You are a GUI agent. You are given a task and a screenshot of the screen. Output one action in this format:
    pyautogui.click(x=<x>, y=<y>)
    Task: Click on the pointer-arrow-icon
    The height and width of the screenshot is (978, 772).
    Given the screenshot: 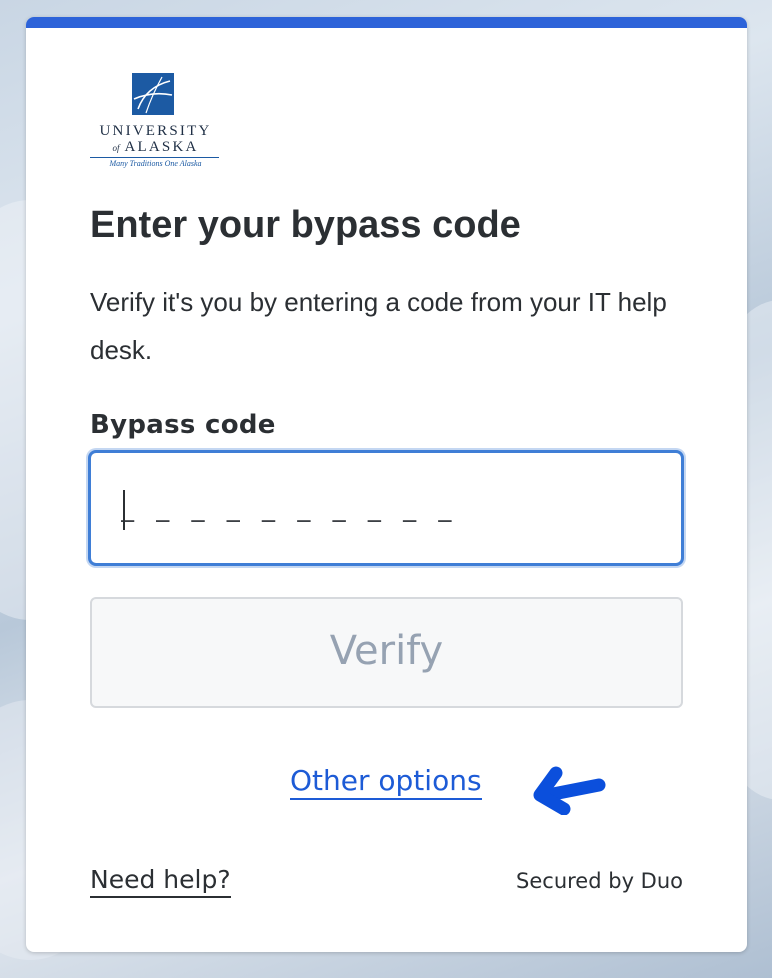 What is the action you would take?
    pyautogui.click(x=569, y=790)
    